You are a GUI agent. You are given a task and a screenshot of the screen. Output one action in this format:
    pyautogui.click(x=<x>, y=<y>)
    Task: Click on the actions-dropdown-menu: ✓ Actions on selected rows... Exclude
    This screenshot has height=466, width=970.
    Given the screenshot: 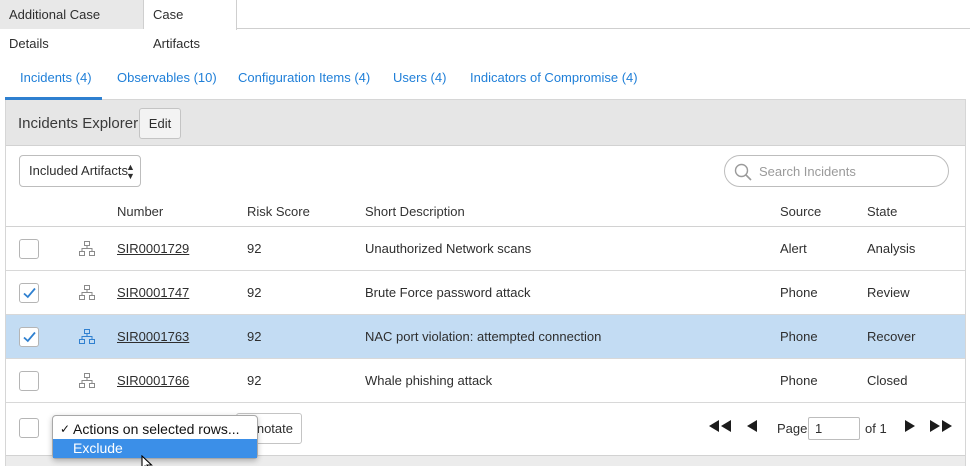 What is the action you would take?
    pyautogui.click(x=155, y=440)
    